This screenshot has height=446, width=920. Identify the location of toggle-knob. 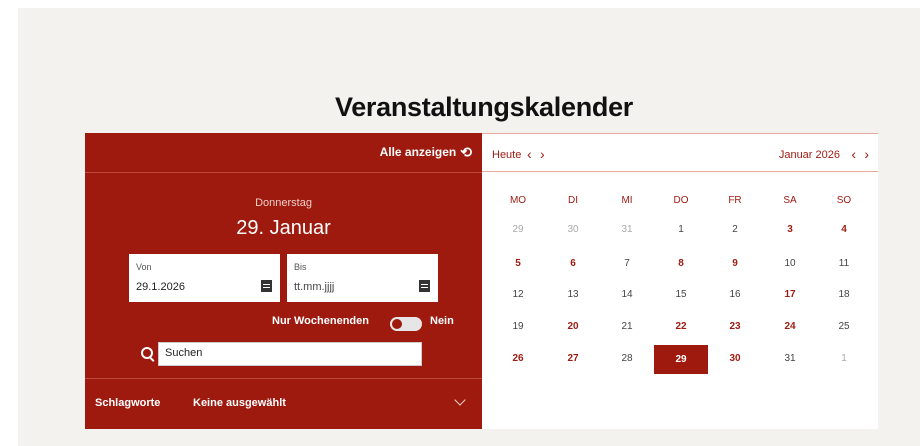
(397, 324).